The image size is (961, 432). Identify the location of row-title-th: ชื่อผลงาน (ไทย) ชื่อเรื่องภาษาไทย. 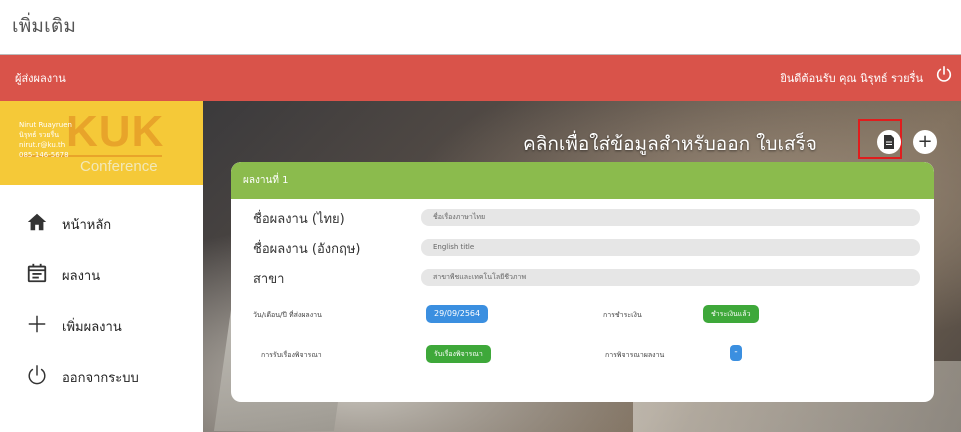
(582, 217).